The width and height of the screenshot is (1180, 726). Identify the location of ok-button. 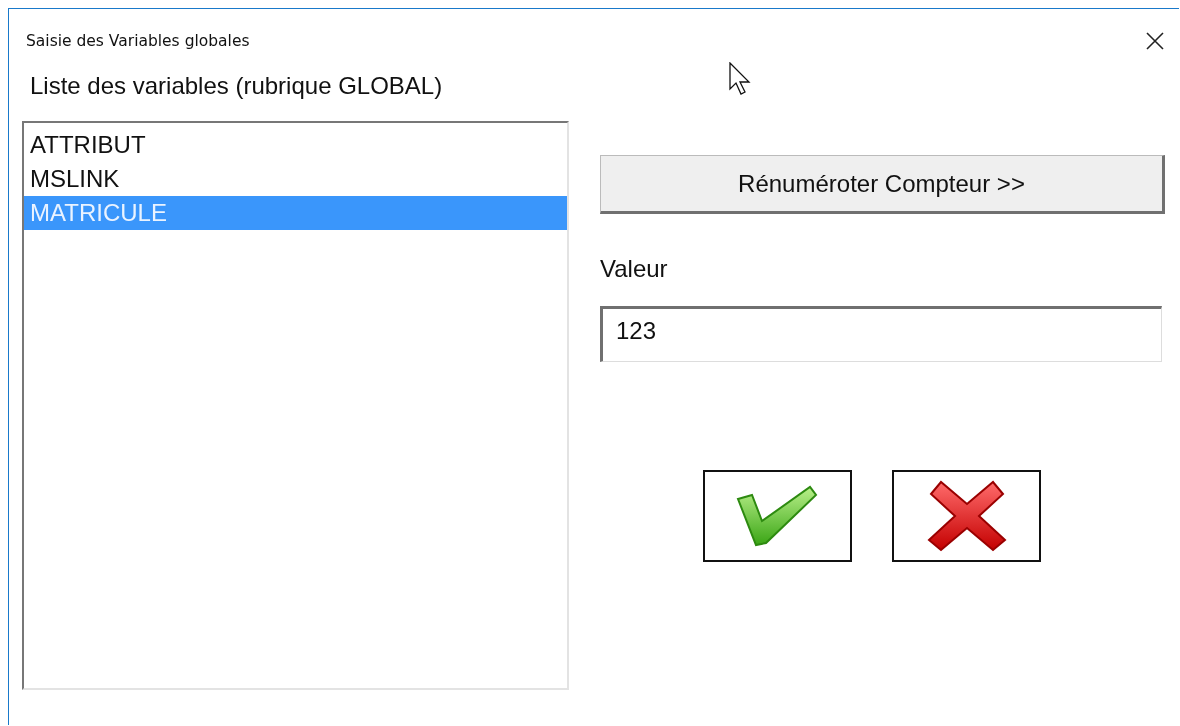
(777, 516).